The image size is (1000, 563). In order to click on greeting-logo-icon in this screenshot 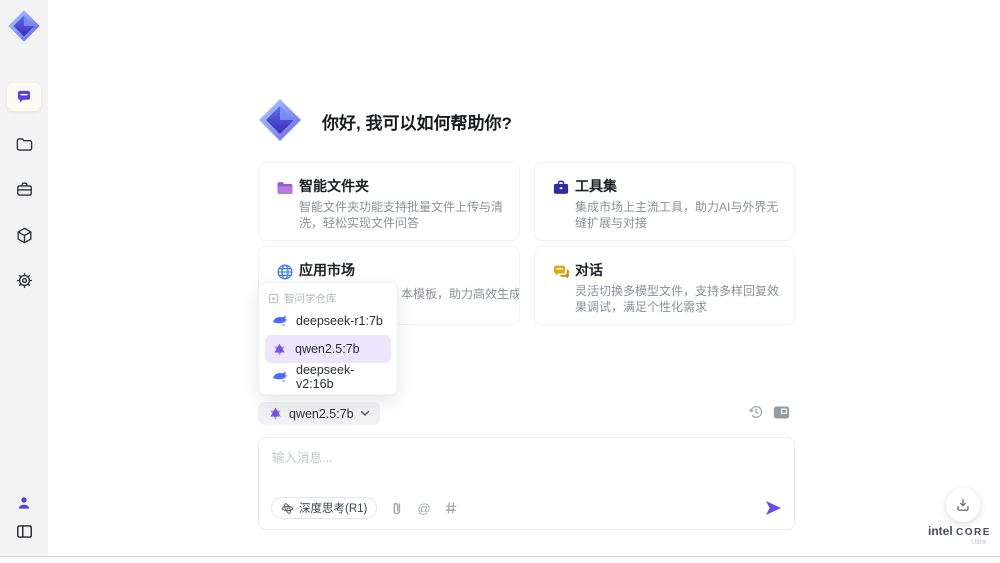, I will do `click(280, 120)`.